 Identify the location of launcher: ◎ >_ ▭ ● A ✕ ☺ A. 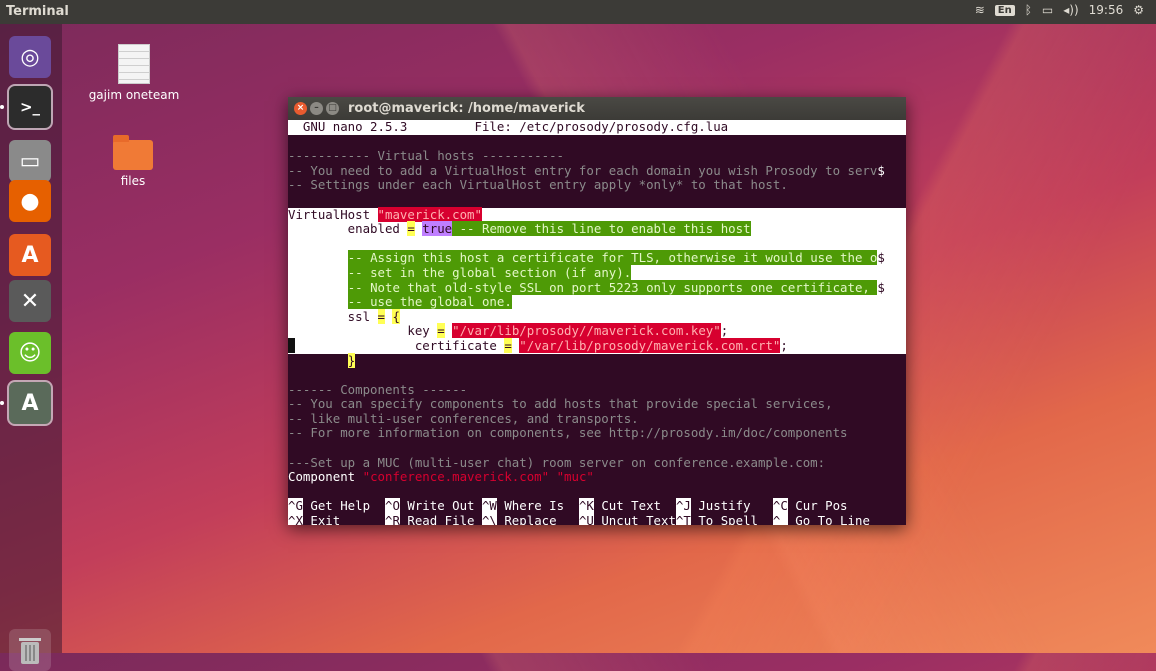
(31, 347).